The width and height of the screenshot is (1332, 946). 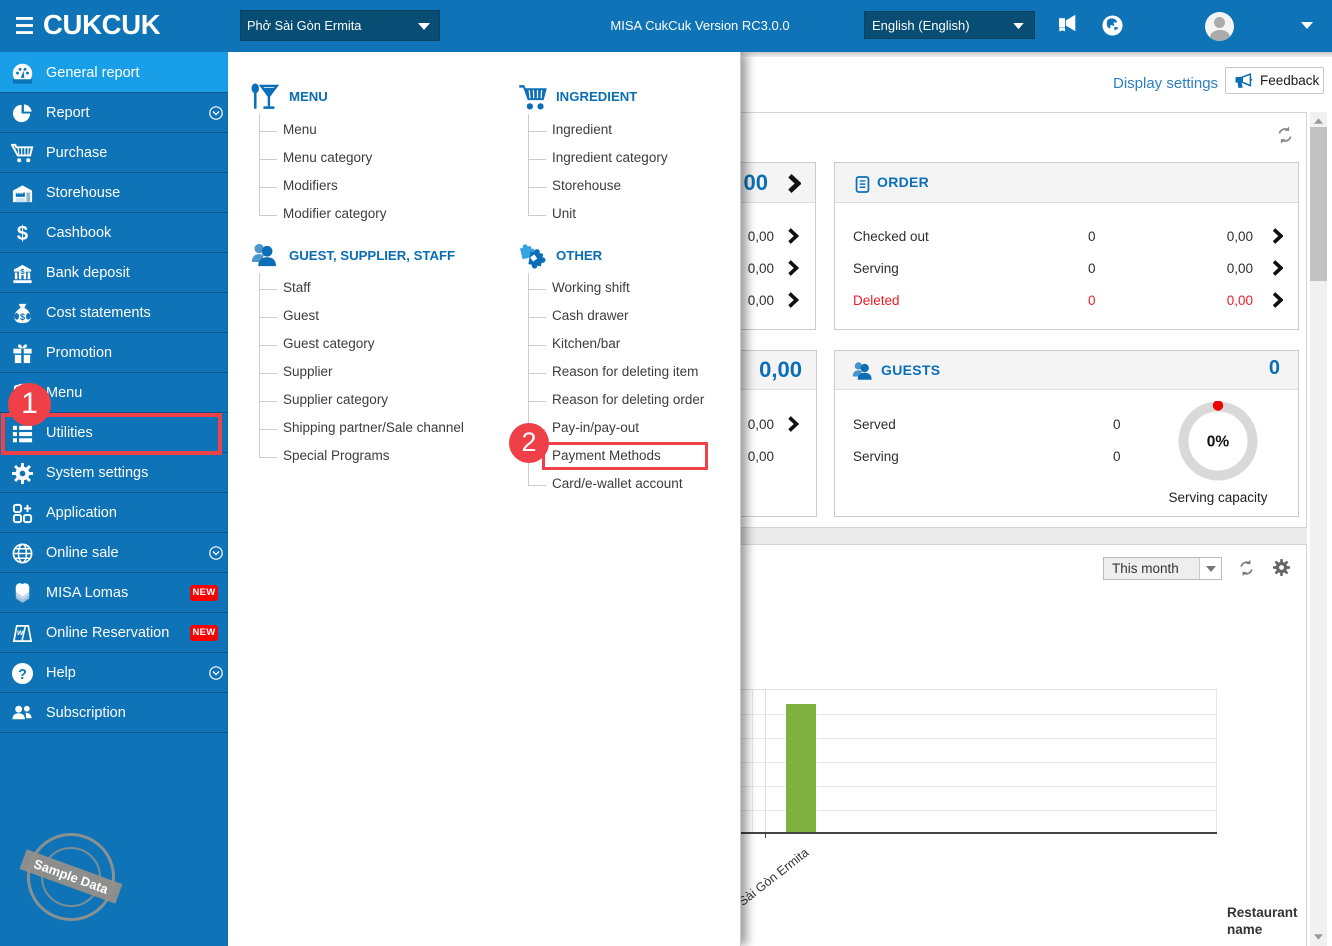 I want to click on svg-text: 0%, so click(x=1218, y=442).